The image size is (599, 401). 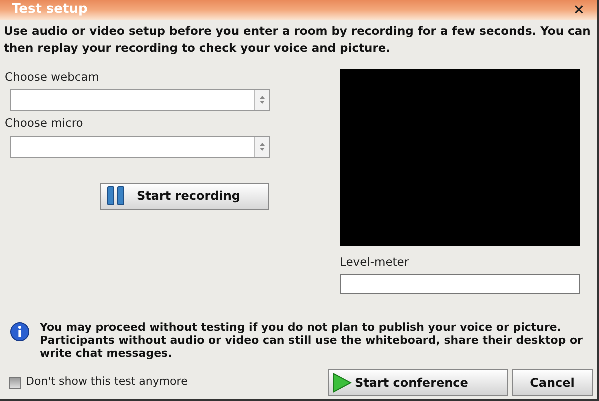 What do you see at coordinates (50, 10) in the screenshot?
I see `window-title: Test setup` at bounding box center [50, 10].